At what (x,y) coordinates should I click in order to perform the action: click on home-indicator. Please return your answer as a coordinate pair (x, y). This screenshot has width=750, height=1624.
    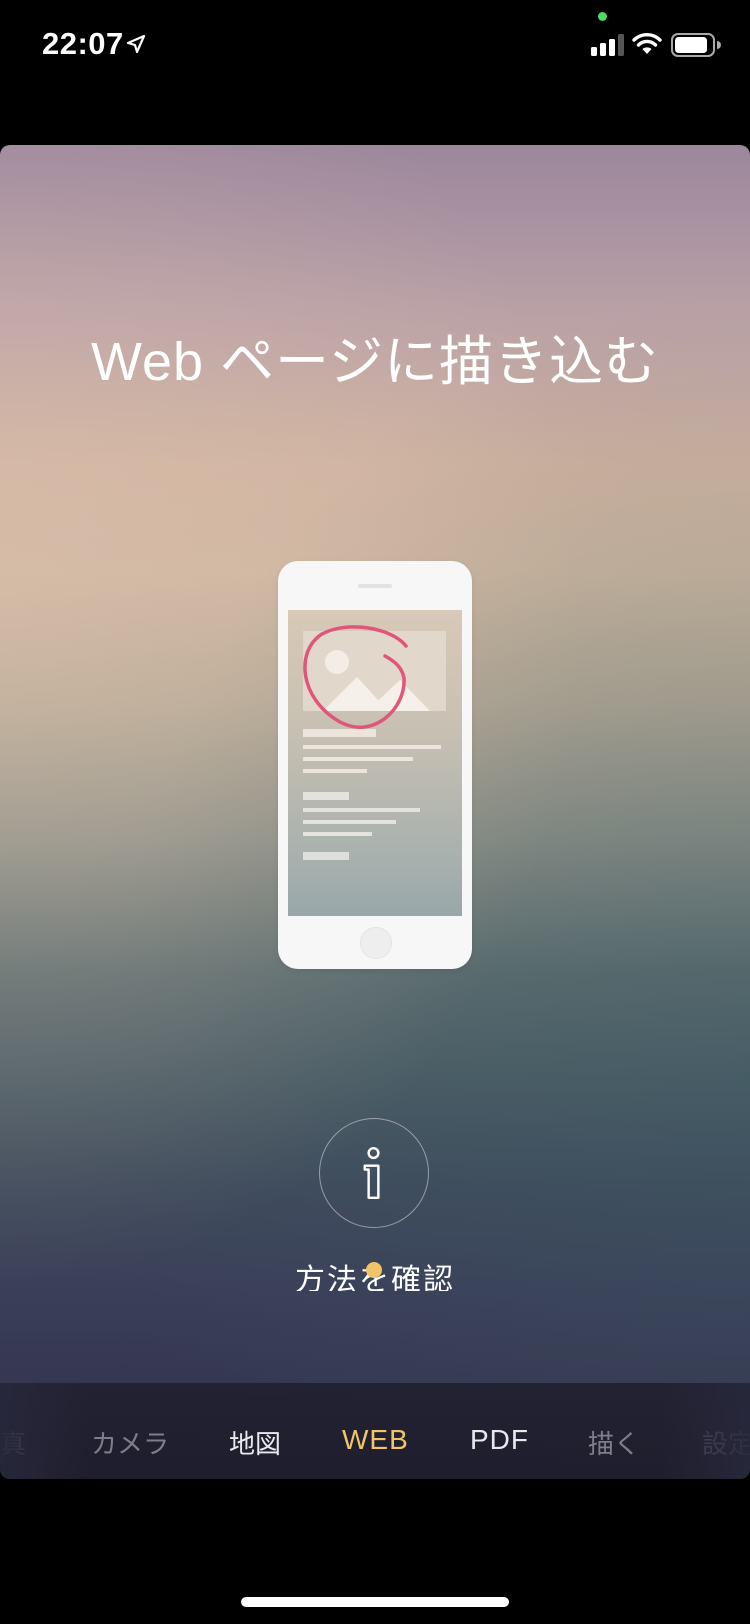
    Looking at the image, I should click on (375, 1602).